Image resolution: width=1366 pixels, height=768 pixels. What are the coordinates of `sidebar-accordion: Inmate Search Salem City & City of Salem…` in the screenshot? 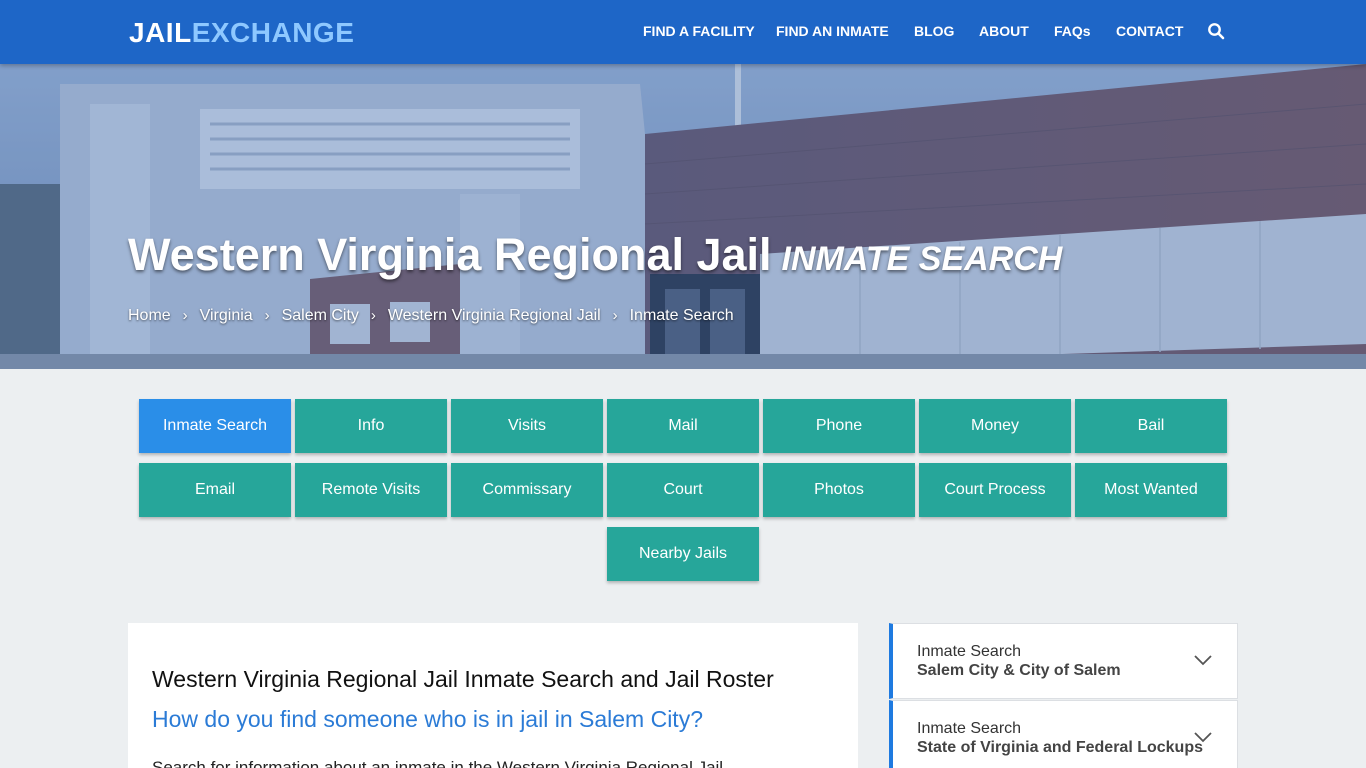 It's located at (1063, 695).